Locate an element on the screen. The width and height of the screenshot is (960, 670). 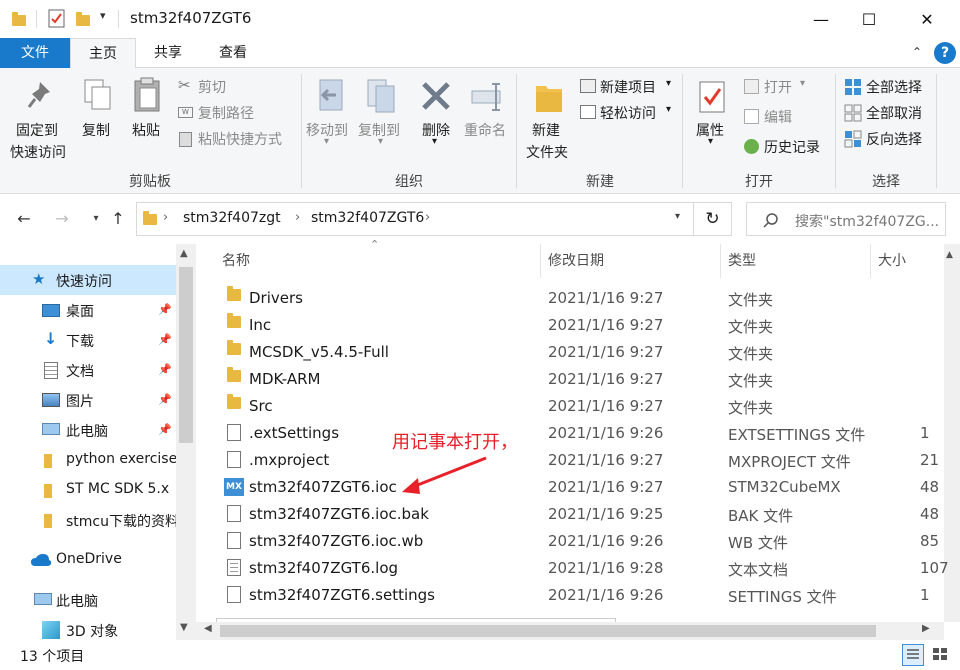
copy-path-button: W 复制路径 is located at coordinates (236, 113).